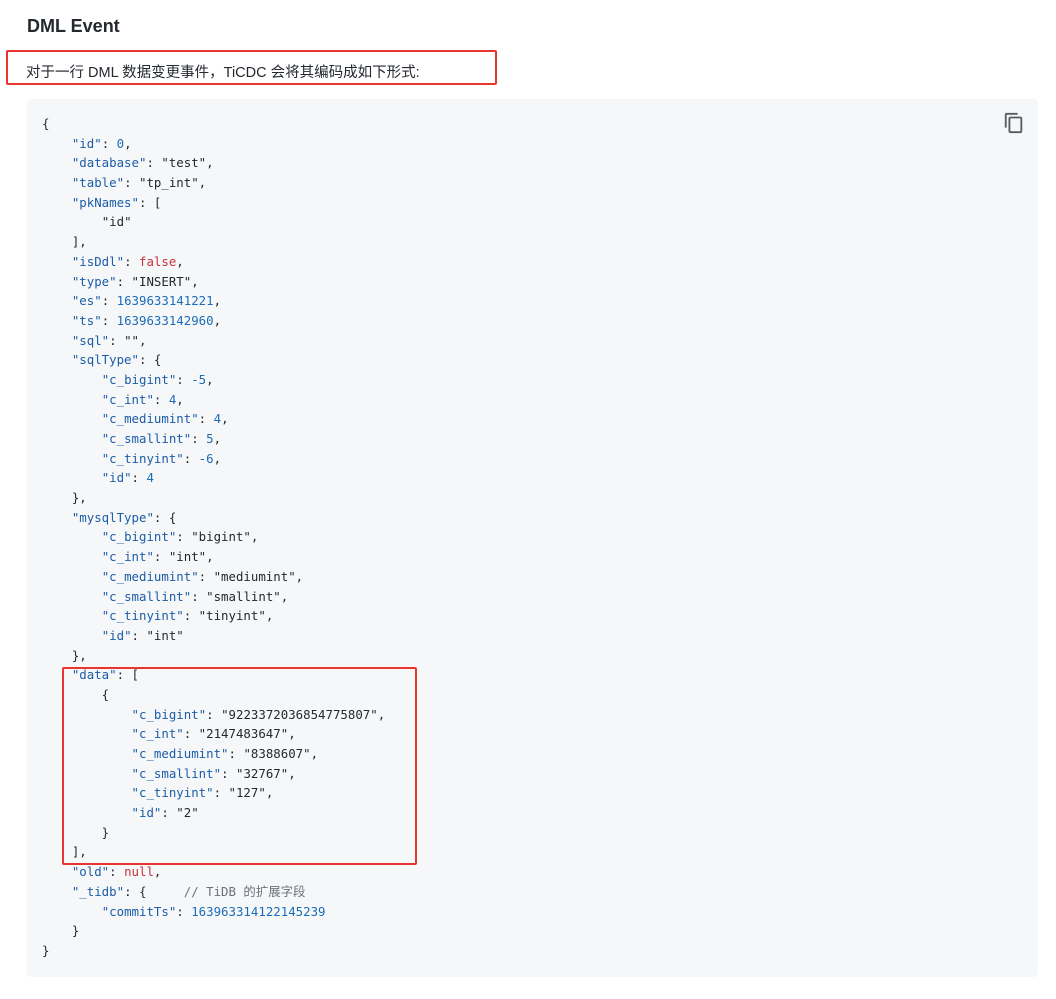  I want to click on code-token: 1639633141221, so click(165, 301).